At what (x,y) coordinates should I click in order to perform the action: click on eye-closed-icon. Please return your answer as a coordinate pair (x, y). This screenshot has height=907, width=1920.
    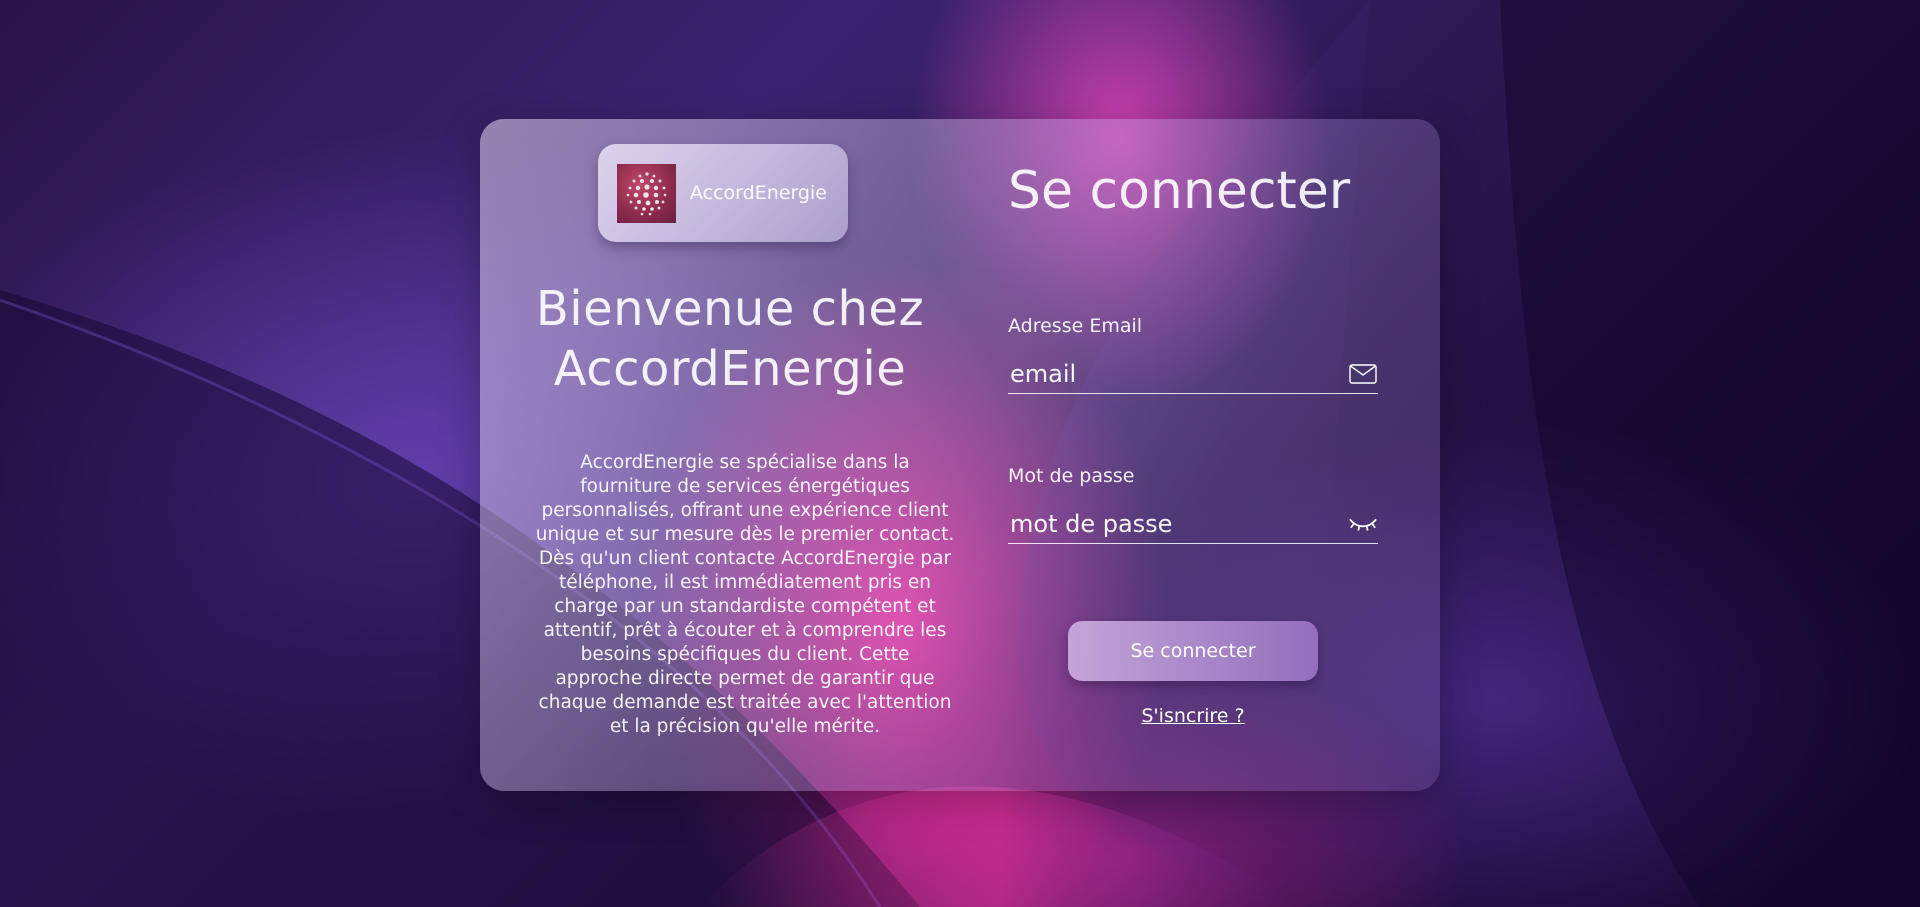
    Looking at the image, I should click on (1363, 524).